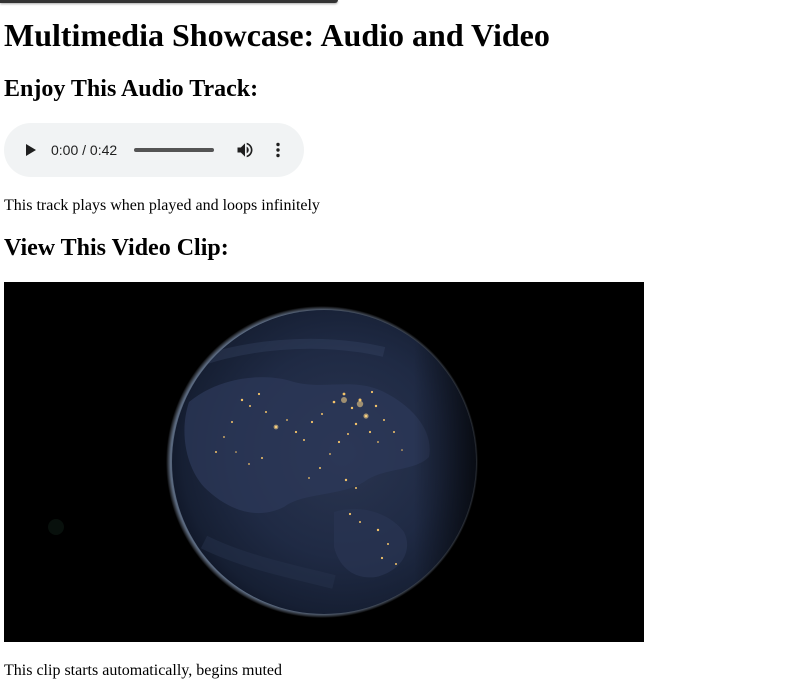 The image size is (785, 686). I want to click on audio-player: 0:00 / 0:42, so click(154, 150).